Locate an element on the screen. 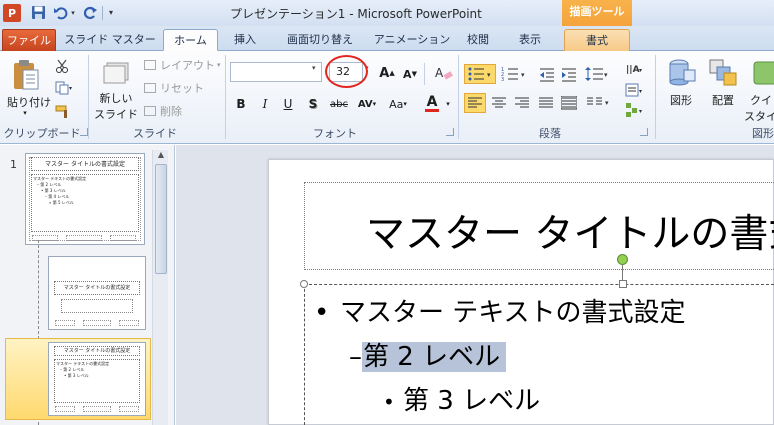 The width and height of the screenshot is (774, 425). slides-group-label: スライド is located at coordinates (155, 133).